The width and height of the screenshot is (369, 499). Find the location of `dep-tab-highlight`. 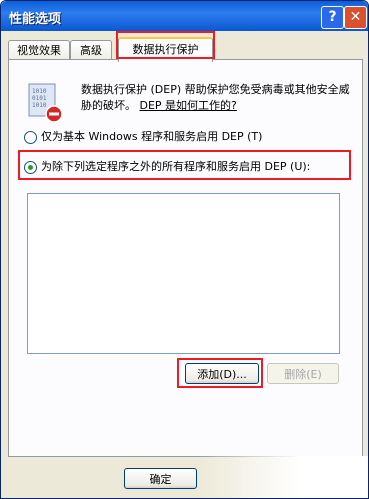

dep-tab-highlight is located at coordinates (165, 45).